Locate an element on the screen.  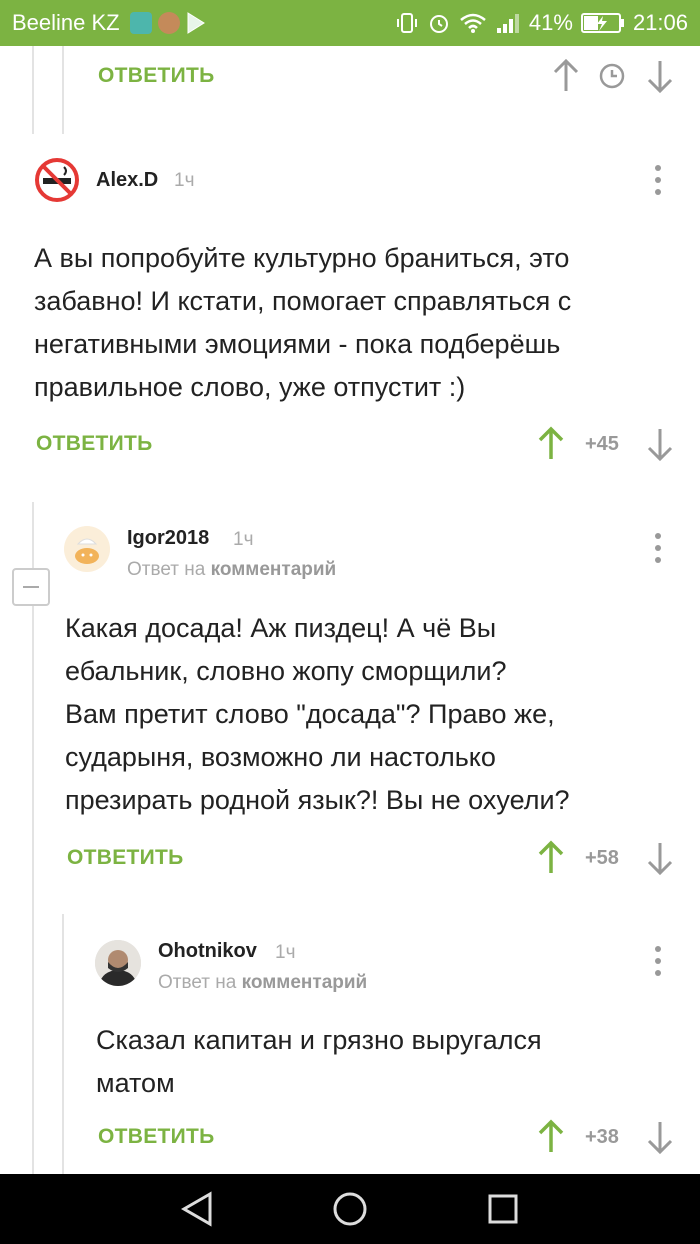
battery-percent: 41% is located at coordinates (550, 22).